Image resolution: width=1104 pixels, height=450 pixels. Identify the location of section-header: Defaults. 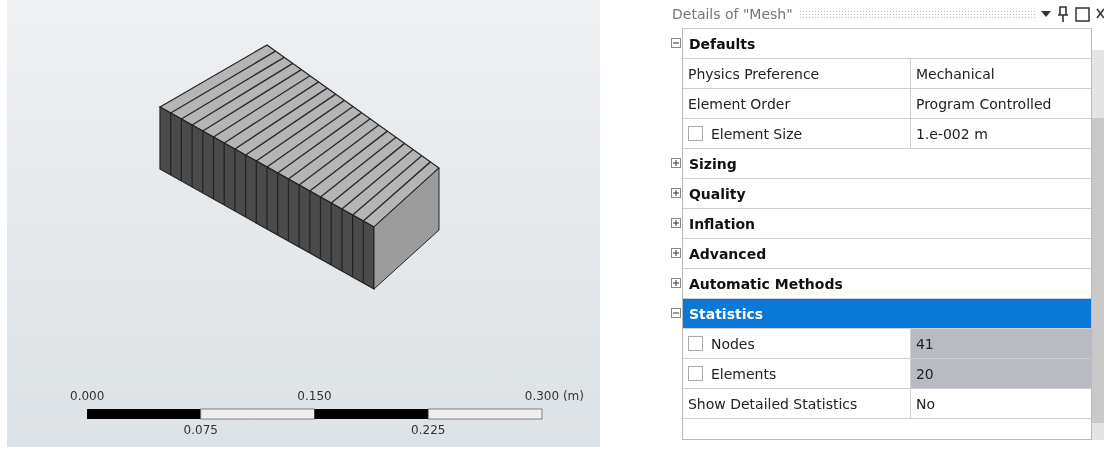
(887, 43).